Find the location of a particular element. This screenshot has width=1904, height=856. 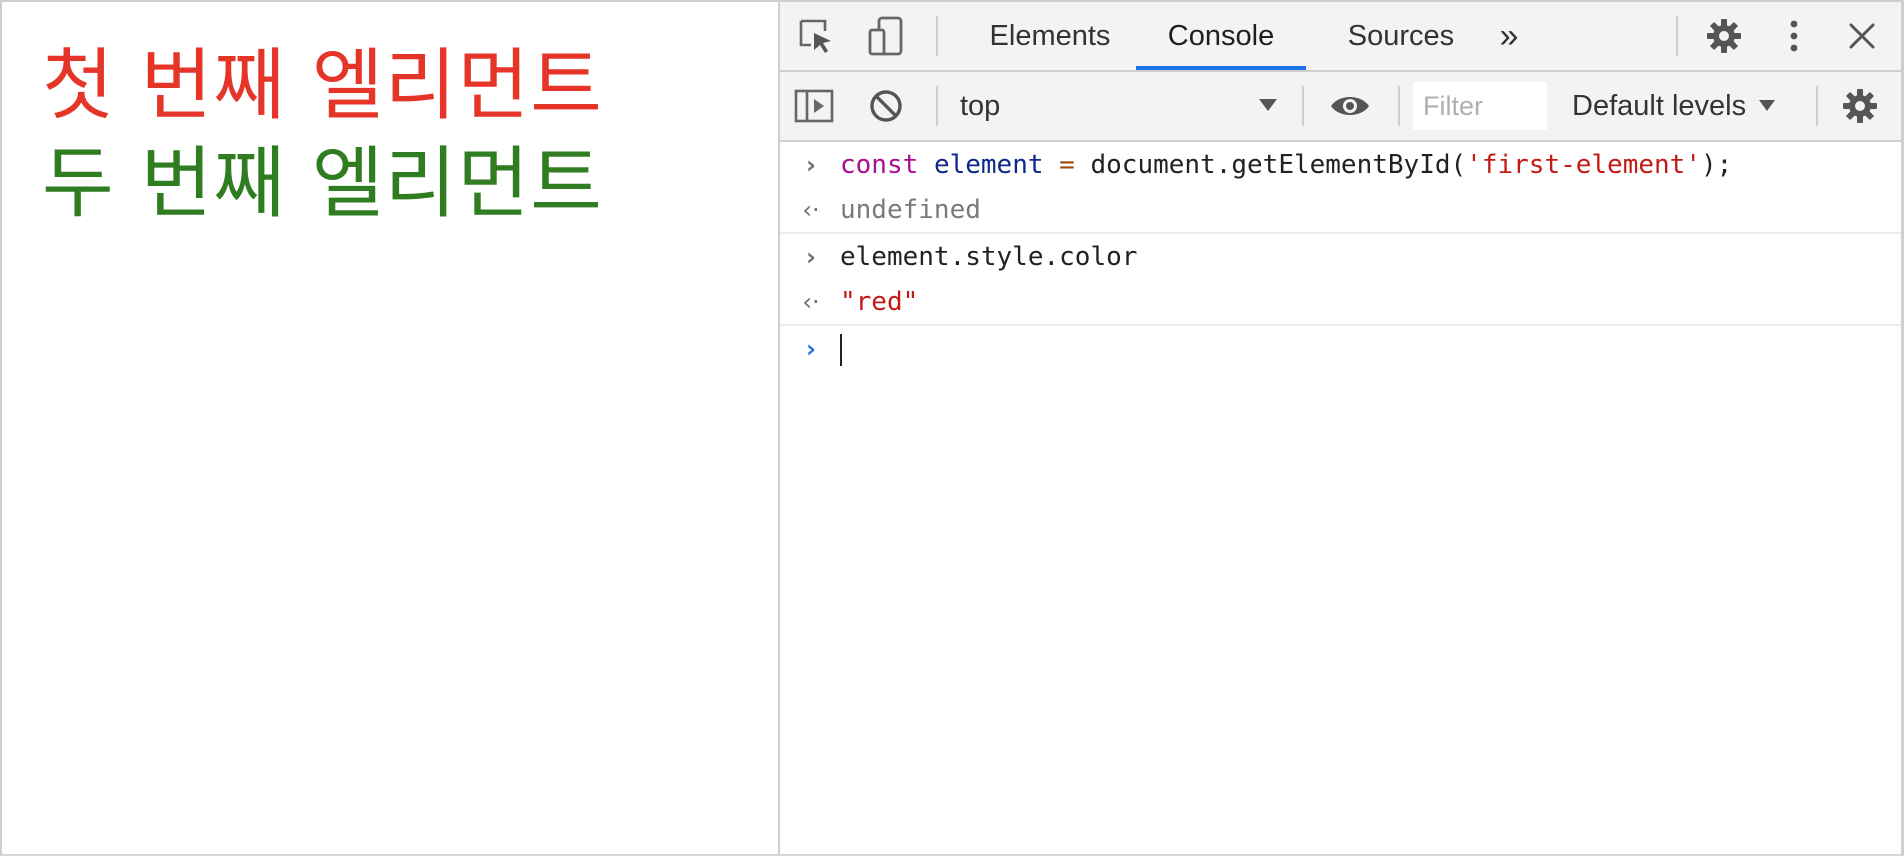

inspect-element-icon is located at coordinates (816, 36).